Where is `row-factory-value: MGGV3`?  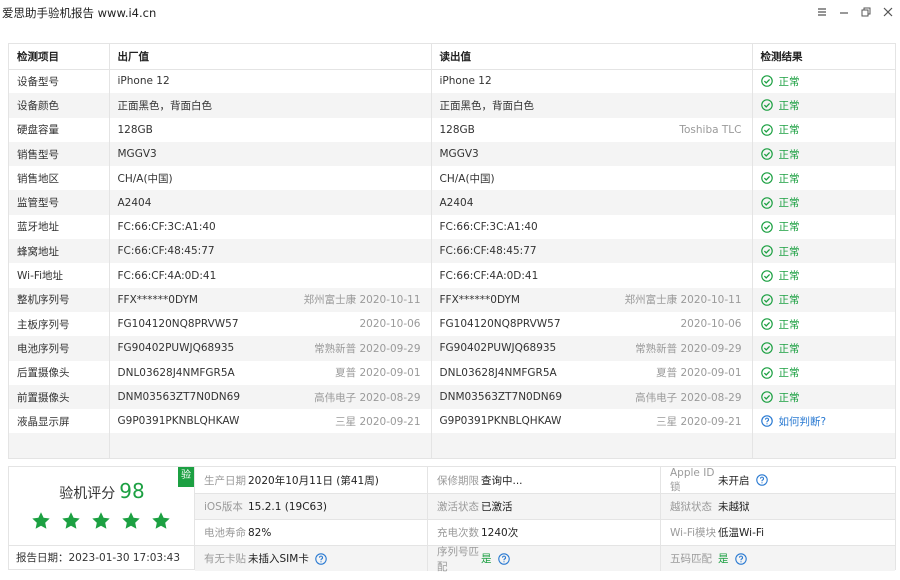
row-factory-value: MGGV3 is located at coordinates (270, 154).